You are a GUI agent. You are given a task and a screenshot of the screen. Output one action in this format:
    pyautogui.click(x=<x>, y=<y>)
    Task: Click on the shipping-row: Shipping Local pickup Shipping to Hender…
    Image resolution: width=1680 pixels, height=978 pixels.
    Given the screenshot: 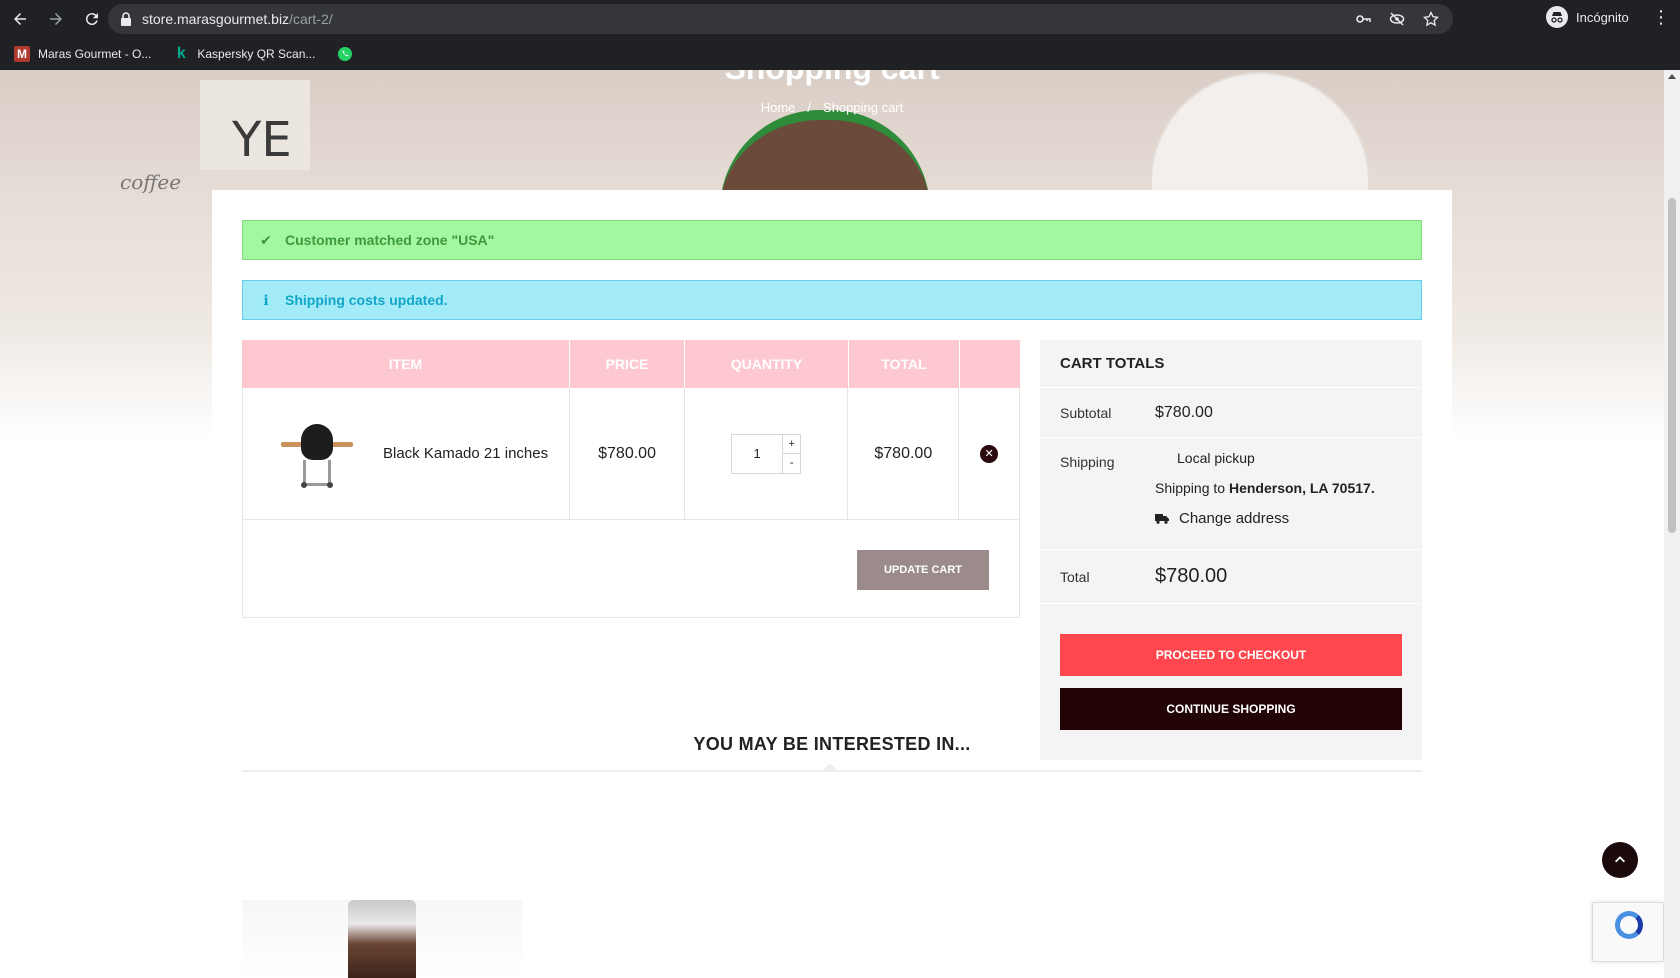 What is the action you would take?
    pyautogui.click(x=1231, y=494)
    